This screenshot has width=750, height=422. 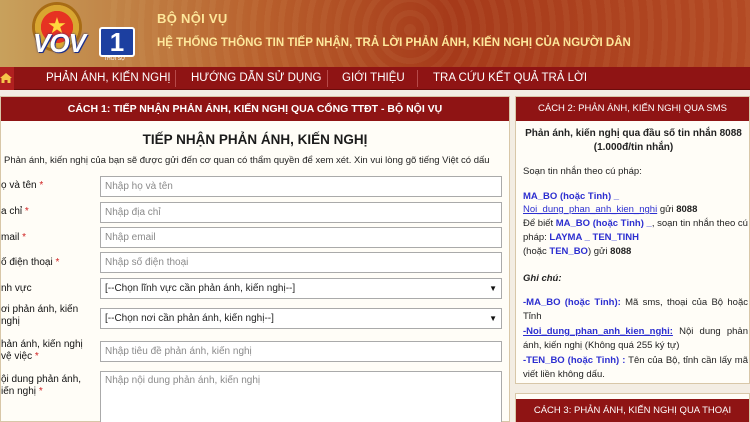 I want to click on vov1-badge-sub: THỜI SỰ, so click(x=115, y=59).